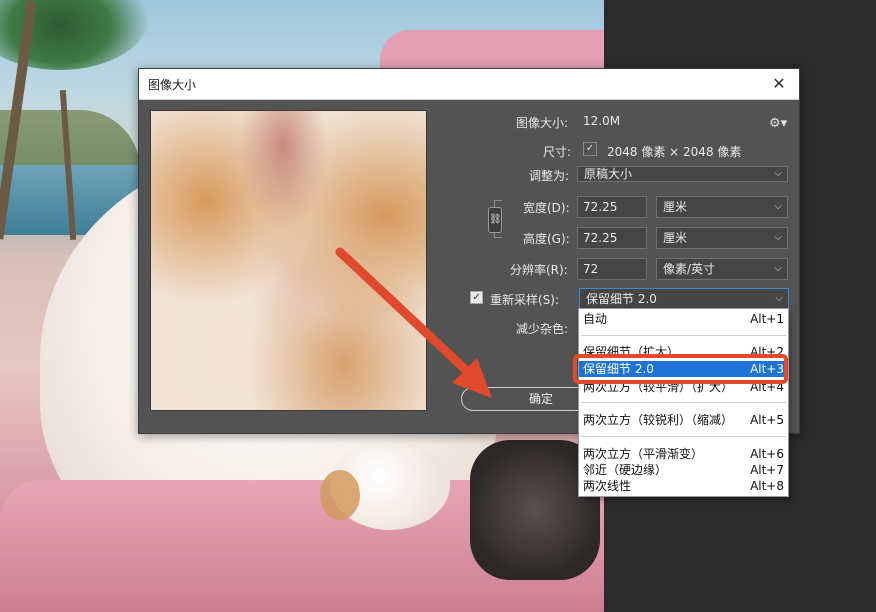  What do you see at coordinates (643, 454) in the screenshot?
I see `option-label: 两次立方（平滑渐变）` at bounding box center [643, 454].